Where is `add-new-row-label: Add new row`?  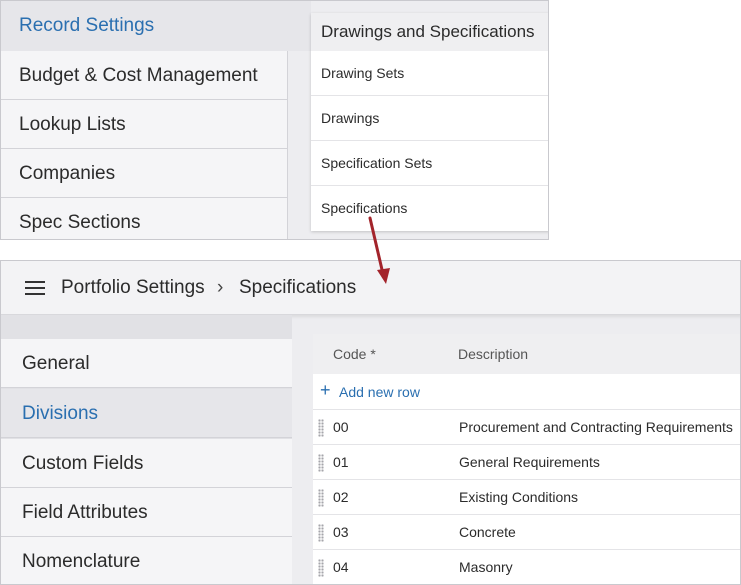 add-new-row-label: Add new row is located at coordinates (379, 392).